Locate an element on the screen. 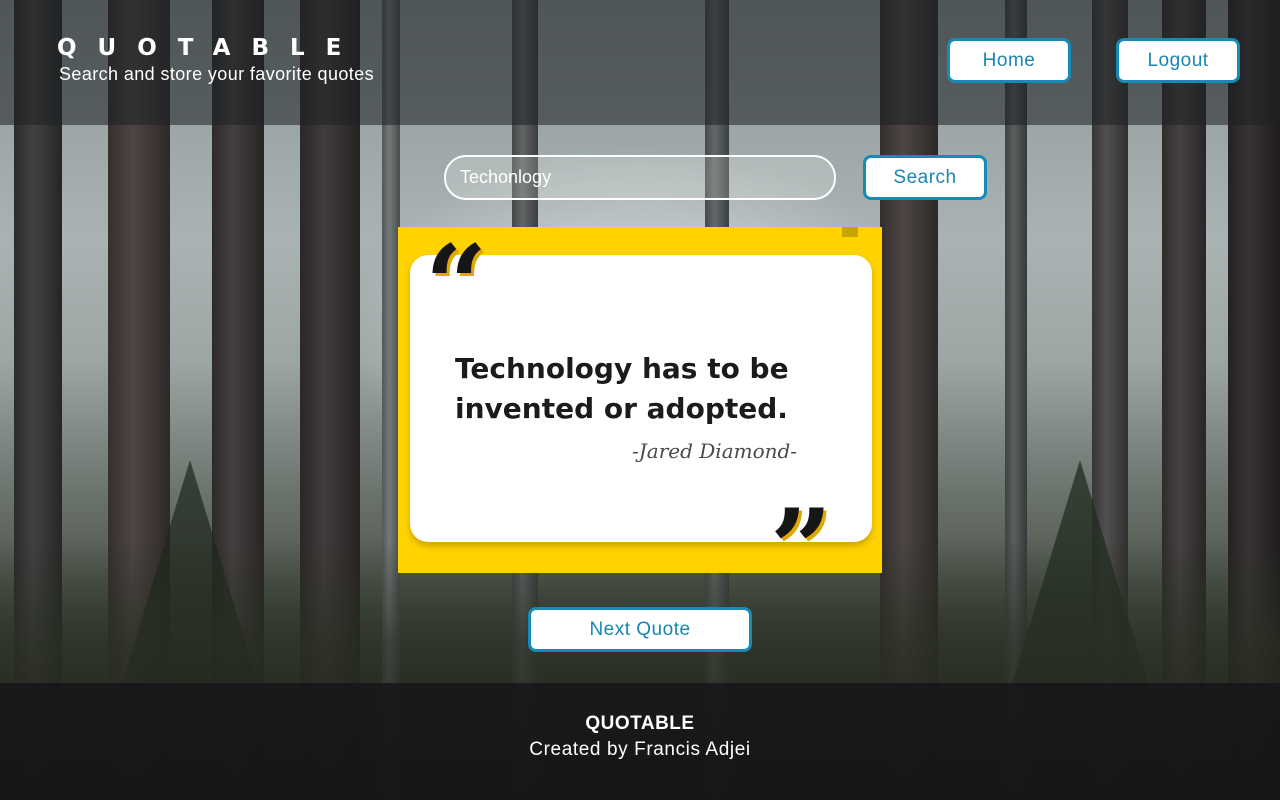  quote-author: -Jared Diamond- is located at coordinates (715, 451).